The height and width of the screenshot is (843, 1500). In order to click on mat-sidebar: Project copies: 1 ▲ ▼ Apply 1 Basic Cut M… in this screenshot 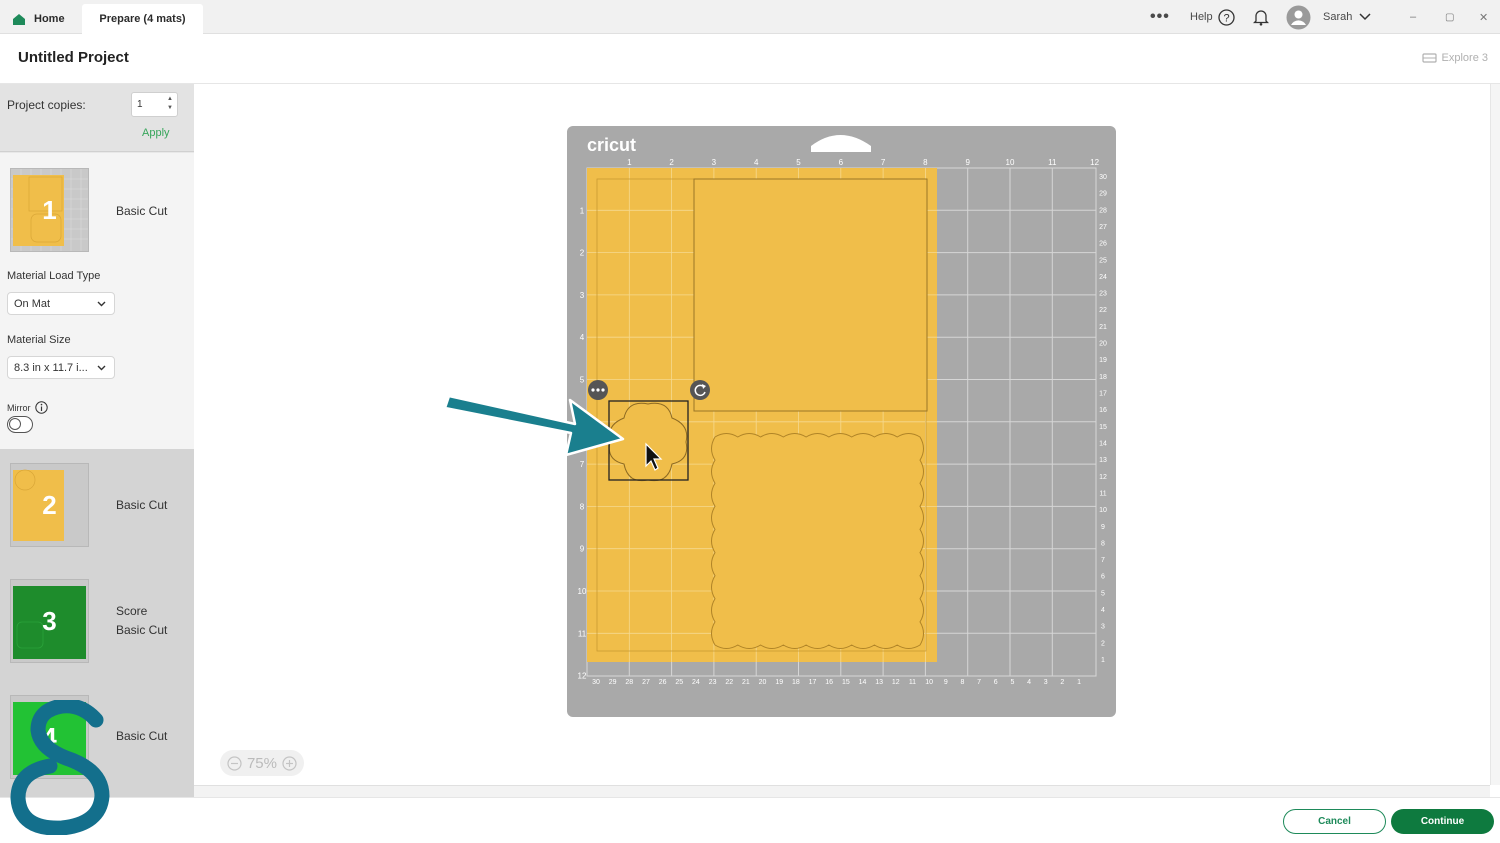, I will do `click(97, 440)`.